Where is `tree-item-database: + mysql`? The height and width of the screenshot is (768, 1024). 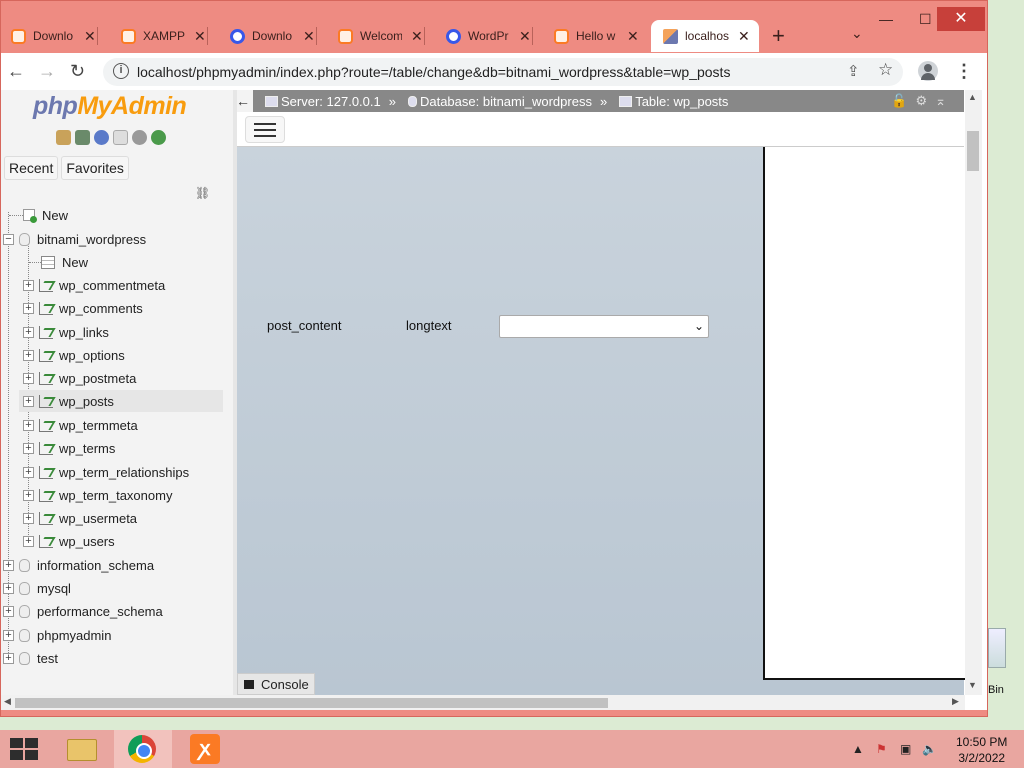
tree-item-database: + mysql is located at coordinates (37, 588).